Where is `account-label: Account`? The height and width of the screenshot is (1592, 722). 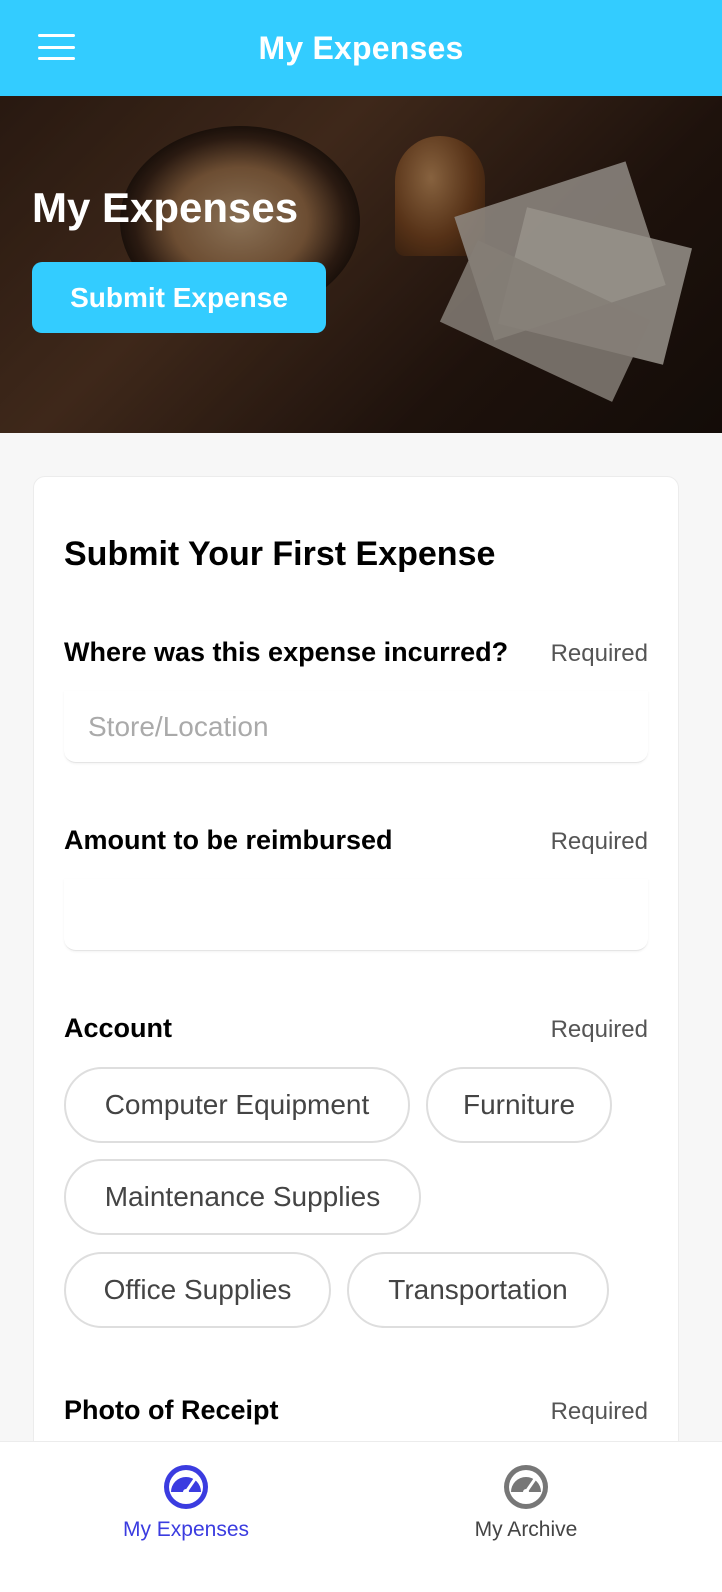
account-label: Account is located at coordinates (118, 1028).